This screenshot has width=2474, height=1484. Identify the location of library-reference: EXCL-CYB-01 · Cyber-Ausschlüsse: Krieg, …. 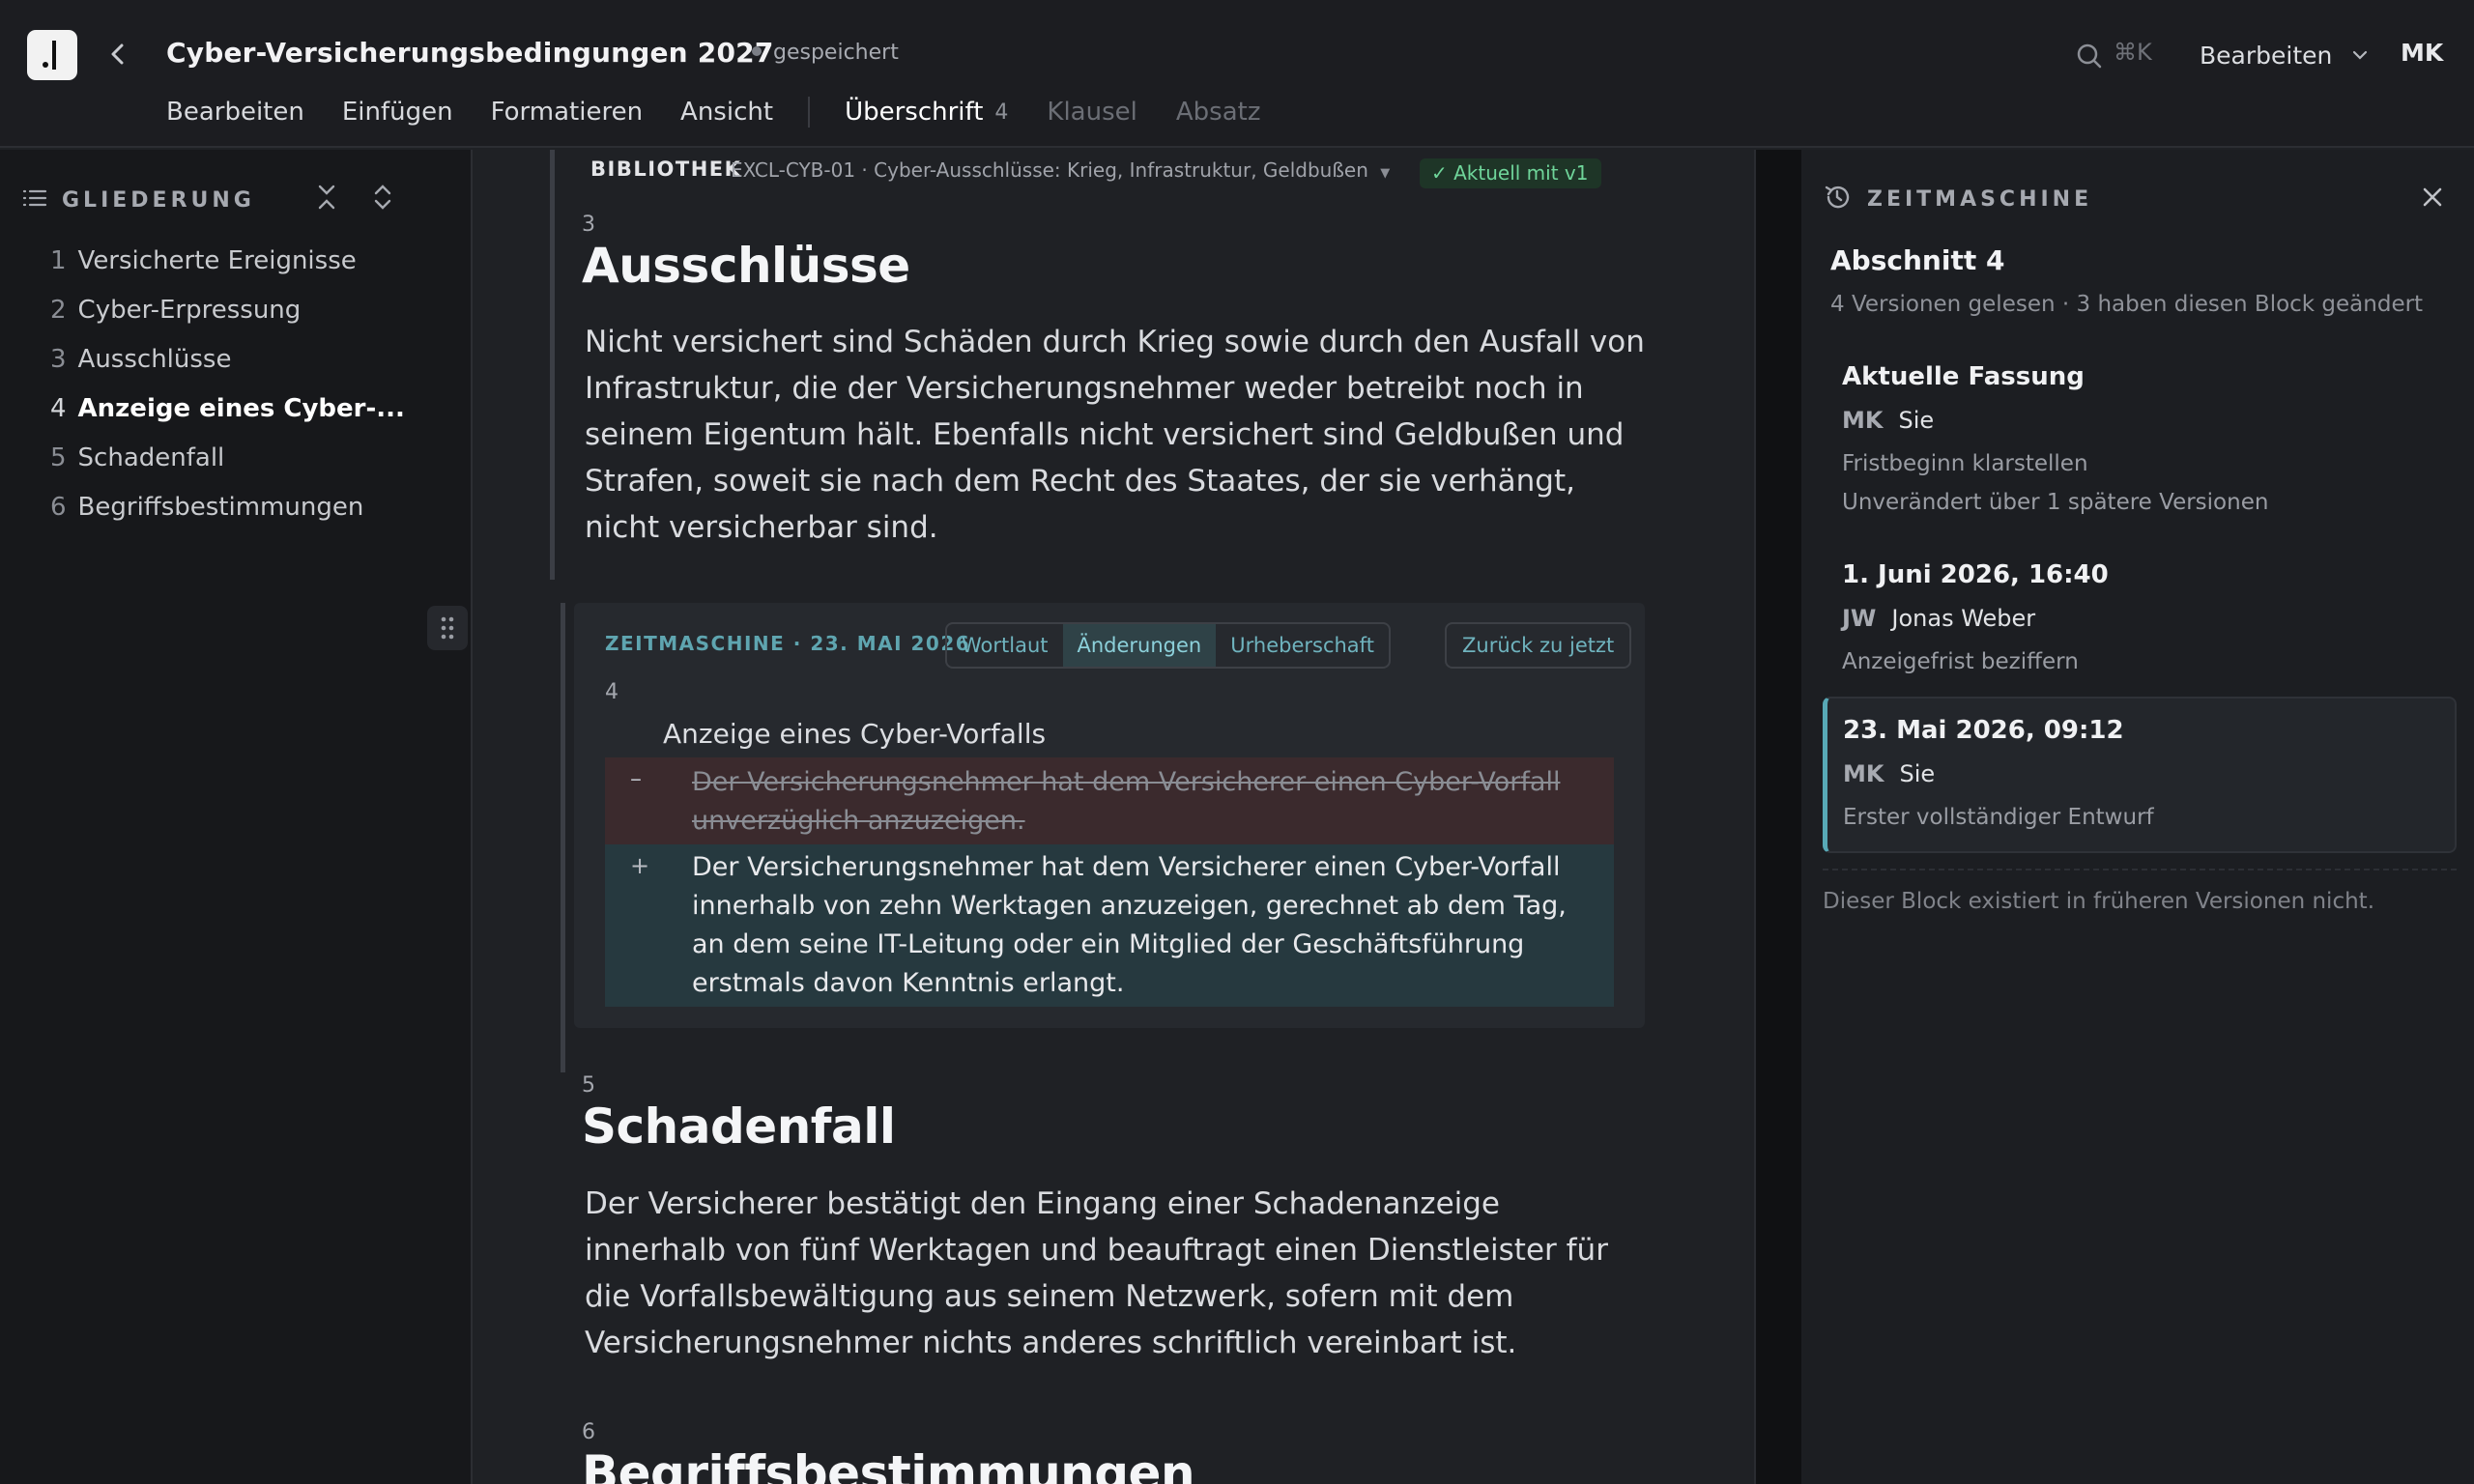
(1060, 170).